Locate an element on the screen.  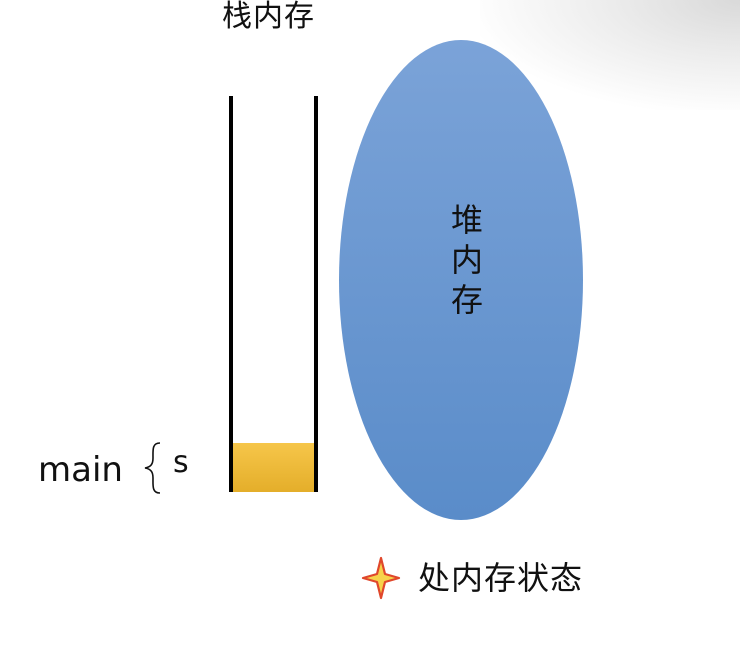
heap-memory-label: 堆 内 存 is located at coordinates (467, 260).